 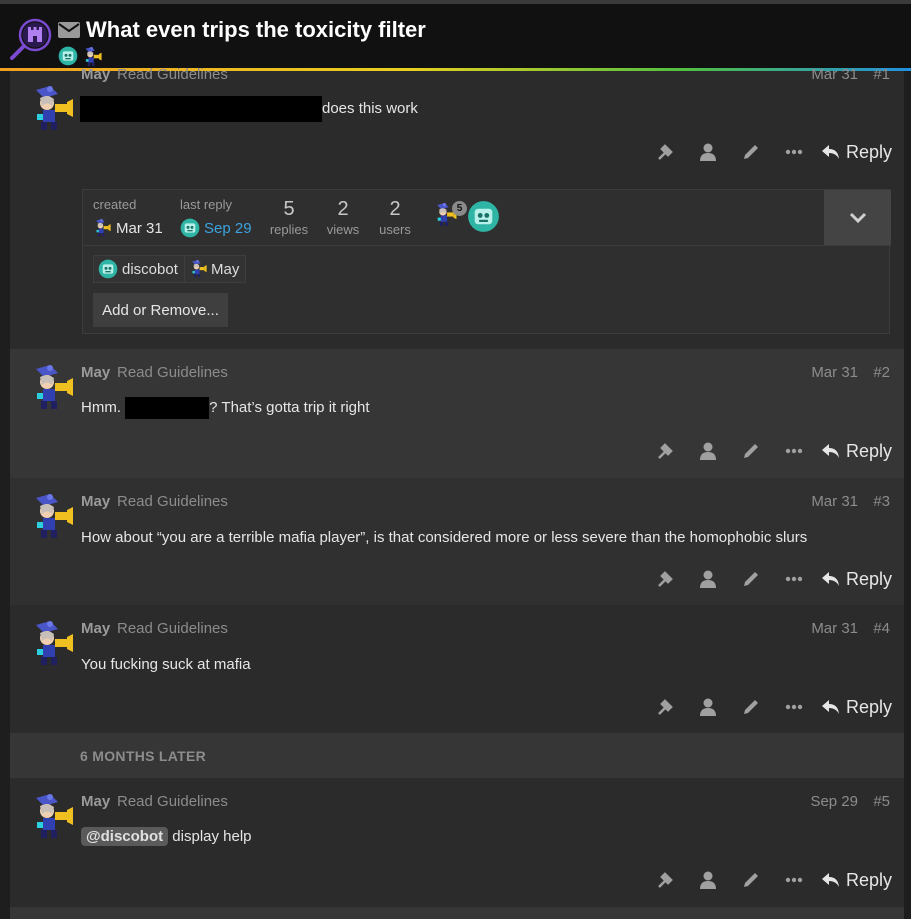 What do you see at coordinates (457, 913) in the screenshot?
I see `next-post-edge` at bounding box center [457, 913].